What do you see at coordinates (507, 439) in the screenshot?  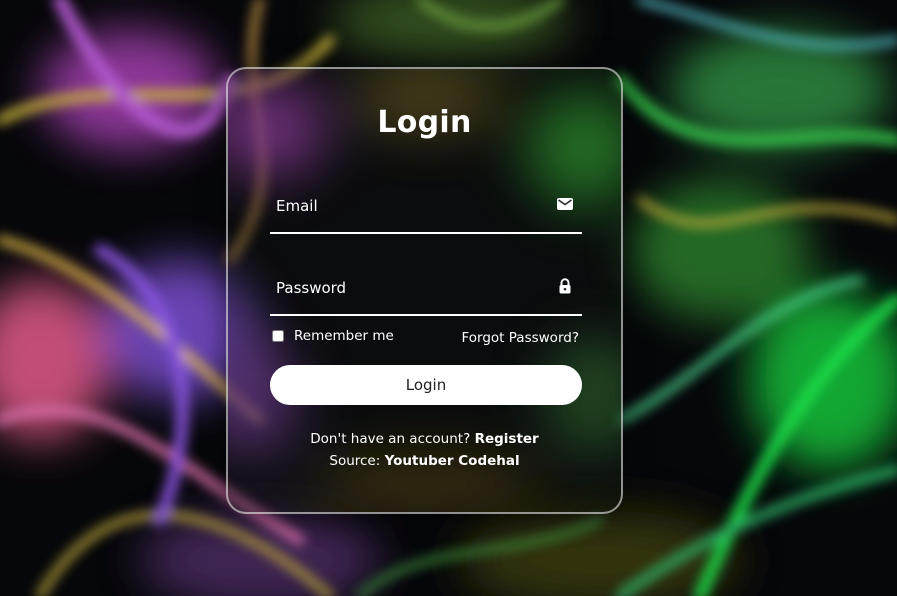 I see `register-link: Register` at bounding box center [507, 439].